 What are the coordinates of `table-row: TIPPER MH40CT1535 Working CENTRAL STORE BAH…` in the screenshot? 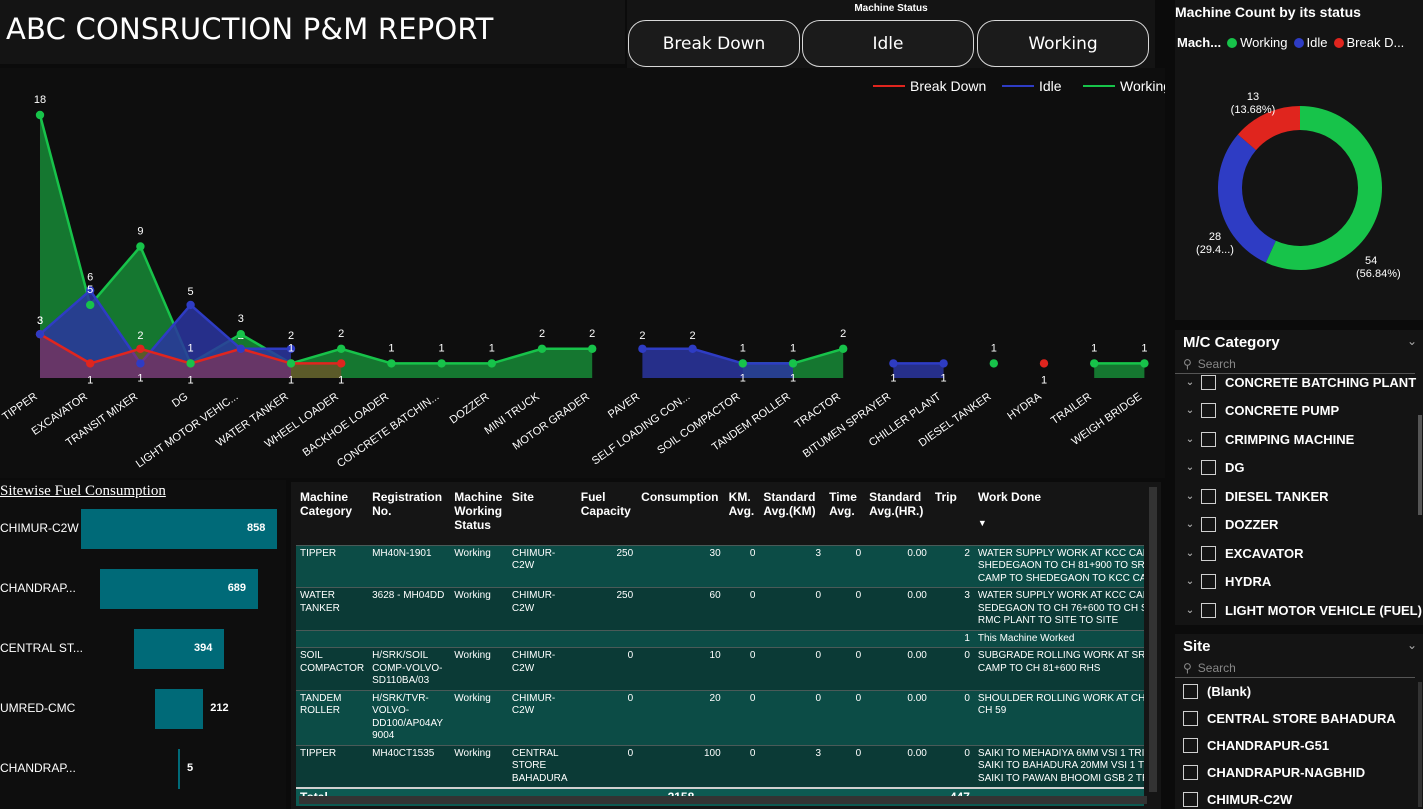 It's located at (720, 766).